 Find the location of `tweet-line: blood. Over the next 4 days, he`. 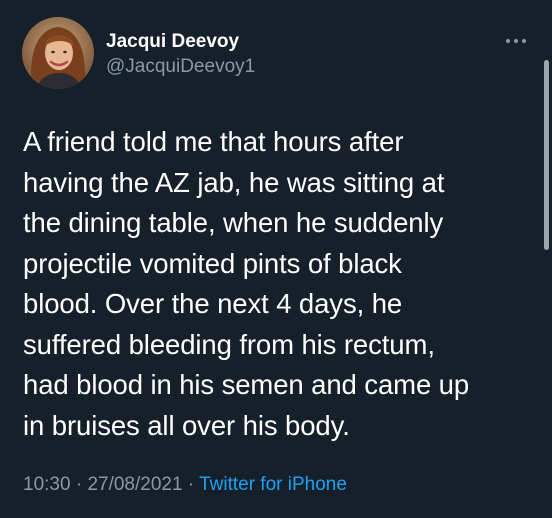

tweet-line: blood. Over the next 4 days, he is located at coordinates (213, 303).